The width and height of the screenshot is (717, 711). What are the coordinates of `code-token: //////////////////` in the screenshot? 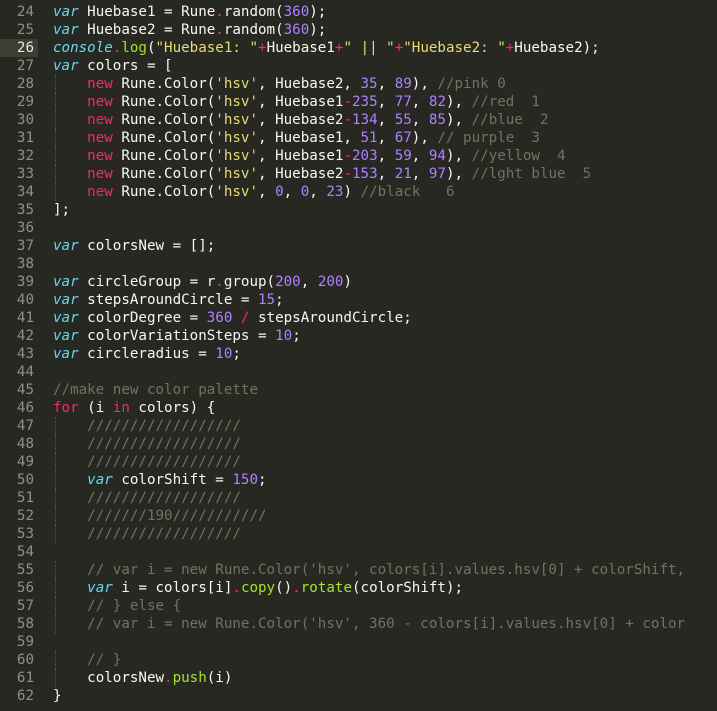 It's located at (164, 426).